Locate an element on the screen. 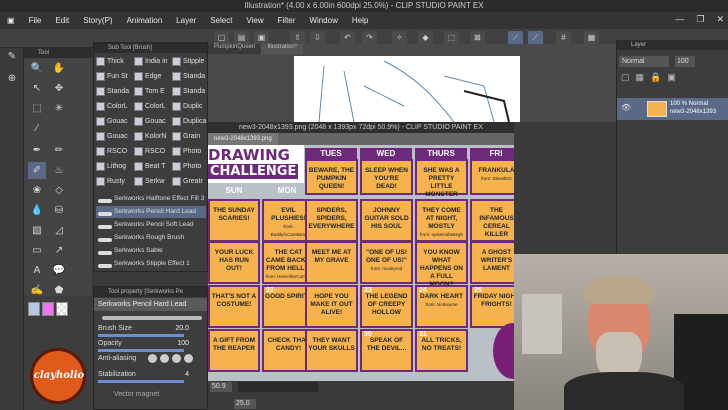 This screenshot has width=728, height=410. hand-icon: ✋ is located at coordinates (59, 68).